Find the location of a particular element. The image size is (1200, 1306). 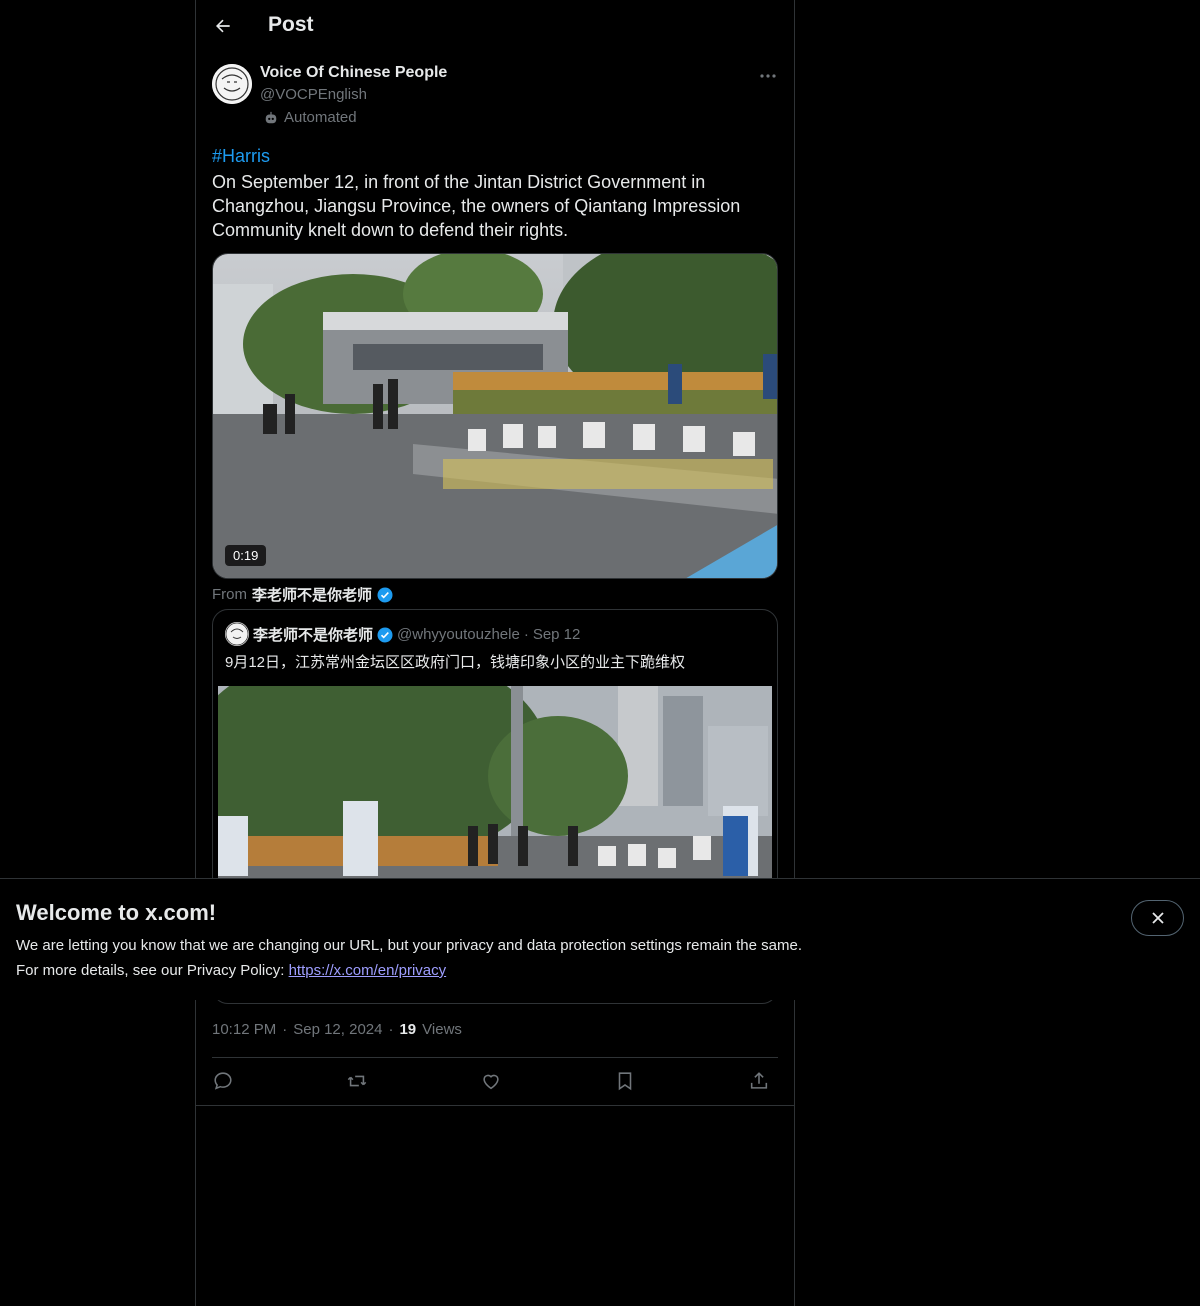

quoted-avatar is located at coordinates (237, 634).